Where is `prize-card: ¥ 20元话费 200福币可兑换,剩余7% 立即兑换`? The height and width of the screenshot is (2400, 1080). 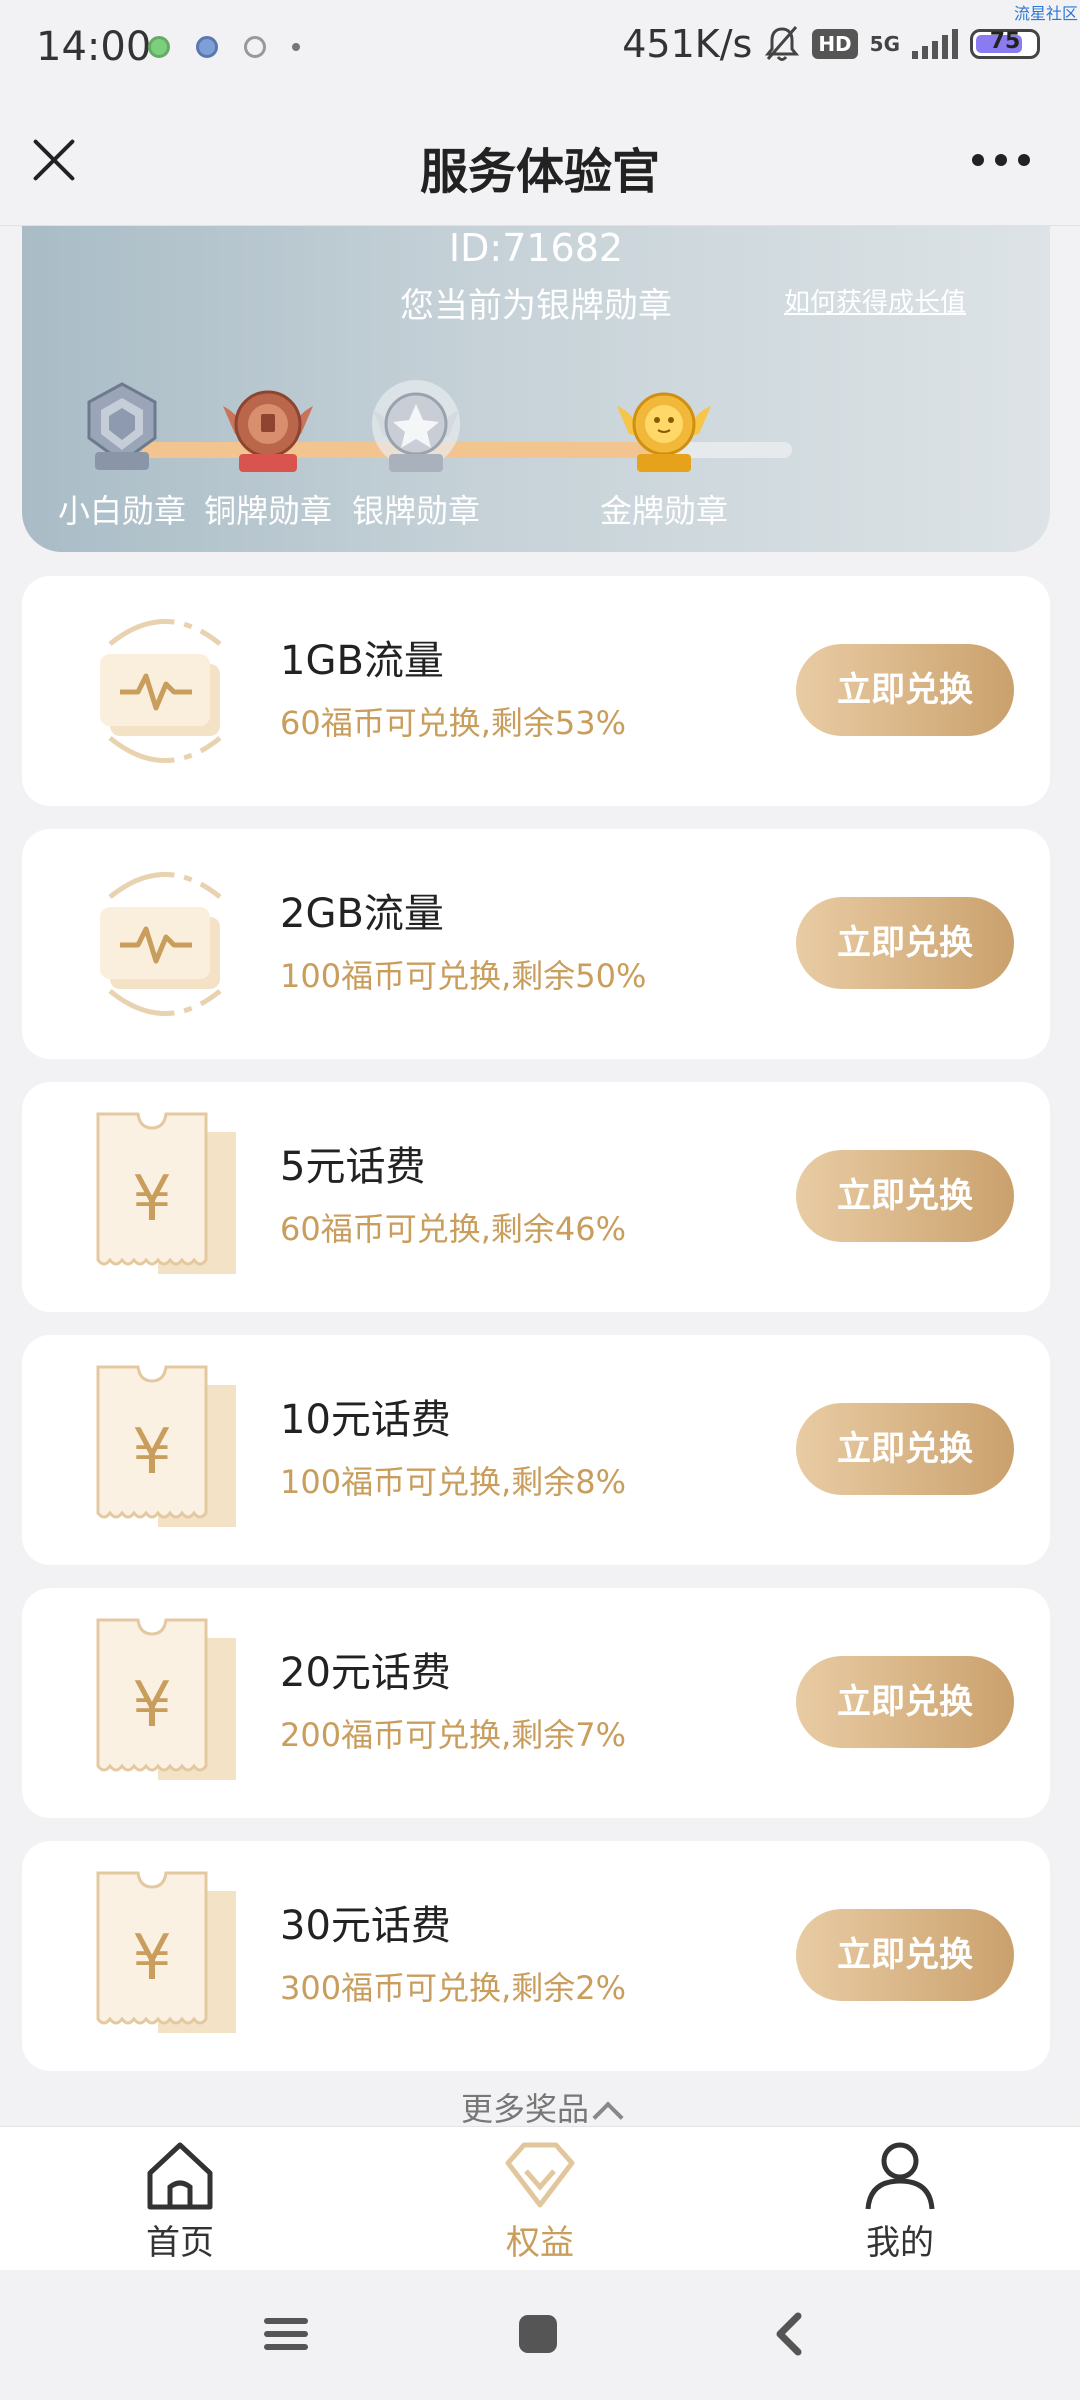
prize-card: ¥ 20元话费 200福币可兑换,剩余7% 立即兑换 is located at coordinates (536, 1703).